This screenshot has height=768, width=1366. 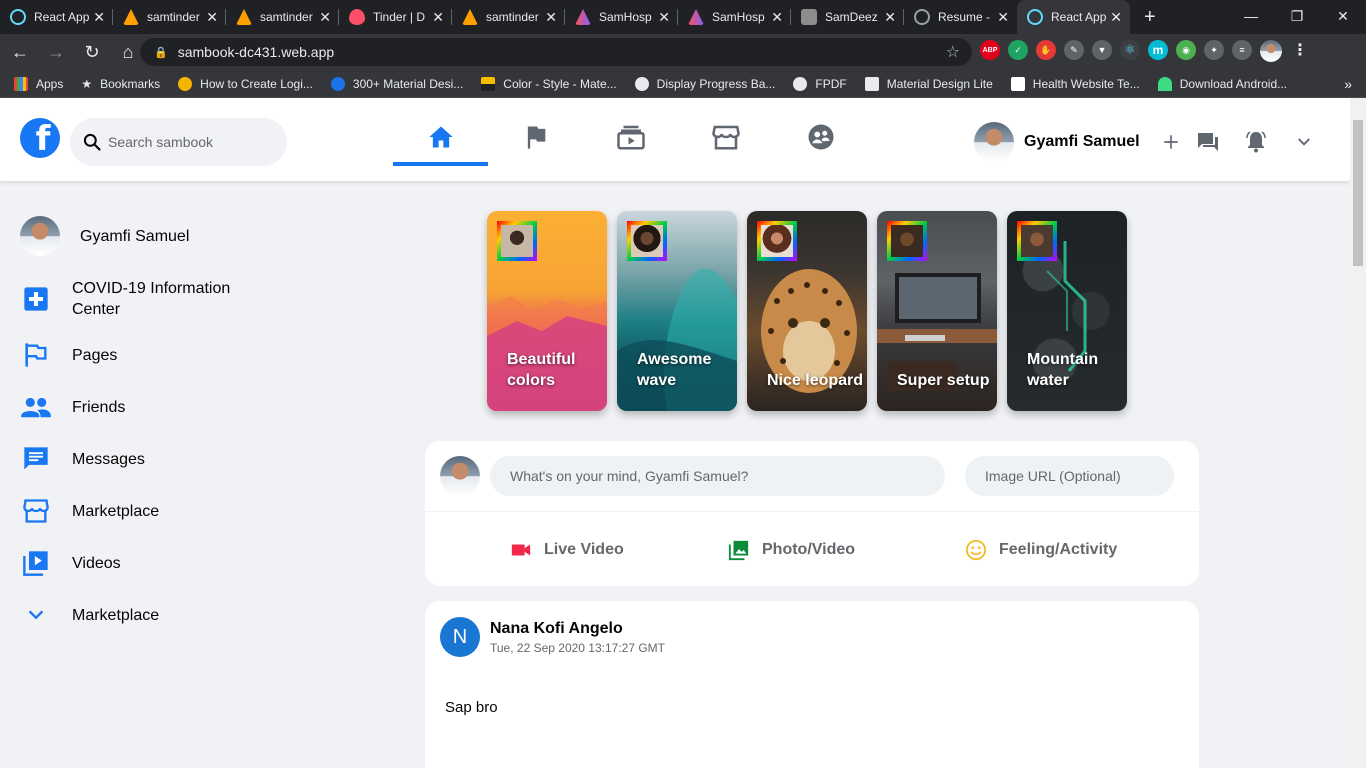 I want to click on logo-letter: f, so click(x=43, y=138).